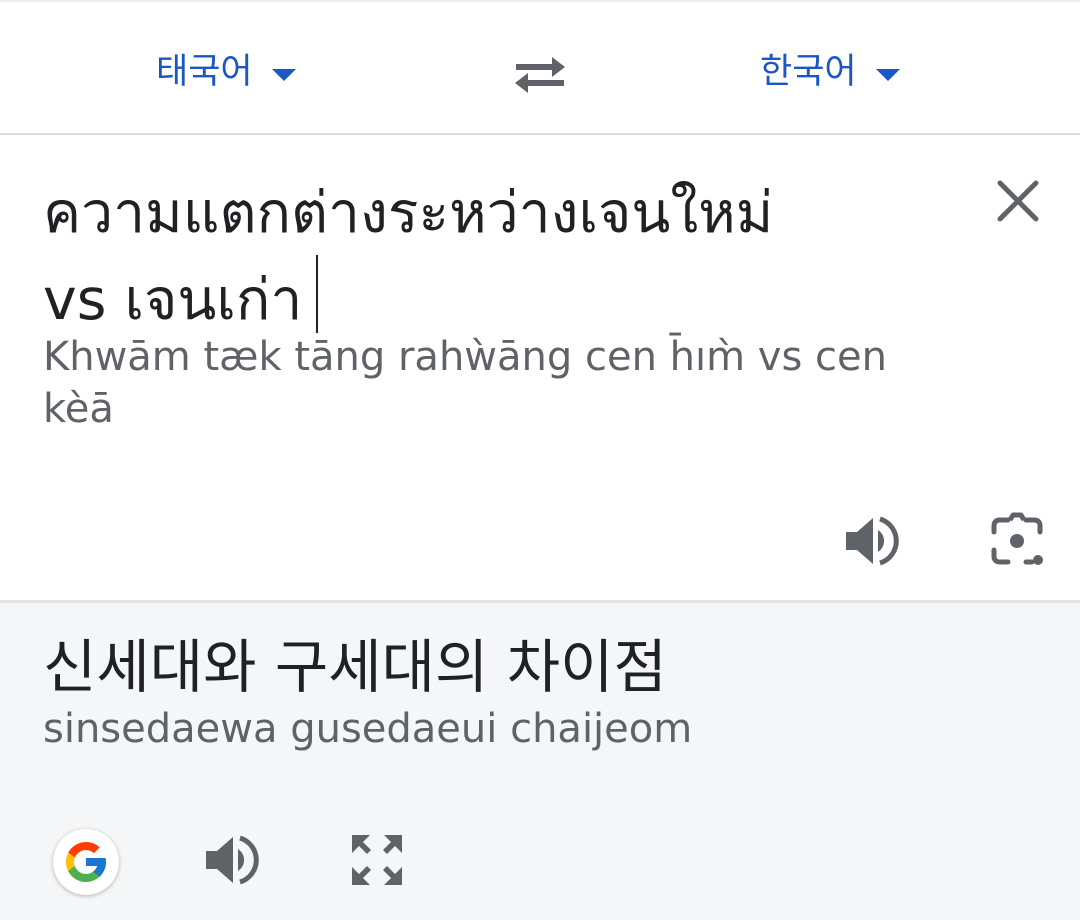 The height and width of the screenshot is (920, 1080). I want to click on google-search-button, so click(86, 862).